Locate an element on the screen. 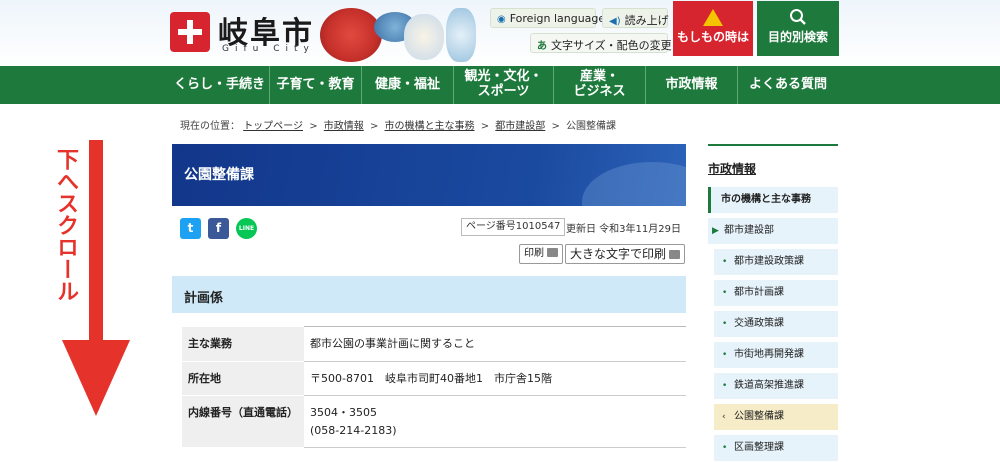 The width and height of the screenshot is (1000, 462). search-icon is located at coordinates (798, 17).